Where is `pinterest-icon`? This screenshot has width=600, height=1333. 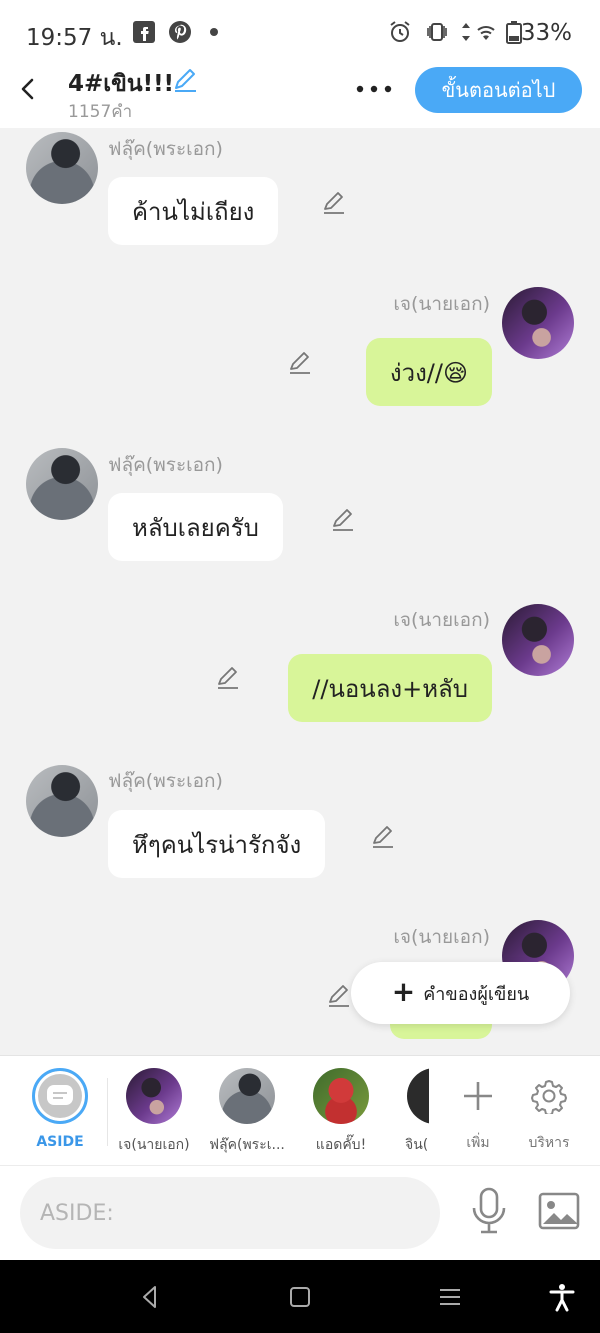 pinterest-icon is located at coordinates (180, 32).